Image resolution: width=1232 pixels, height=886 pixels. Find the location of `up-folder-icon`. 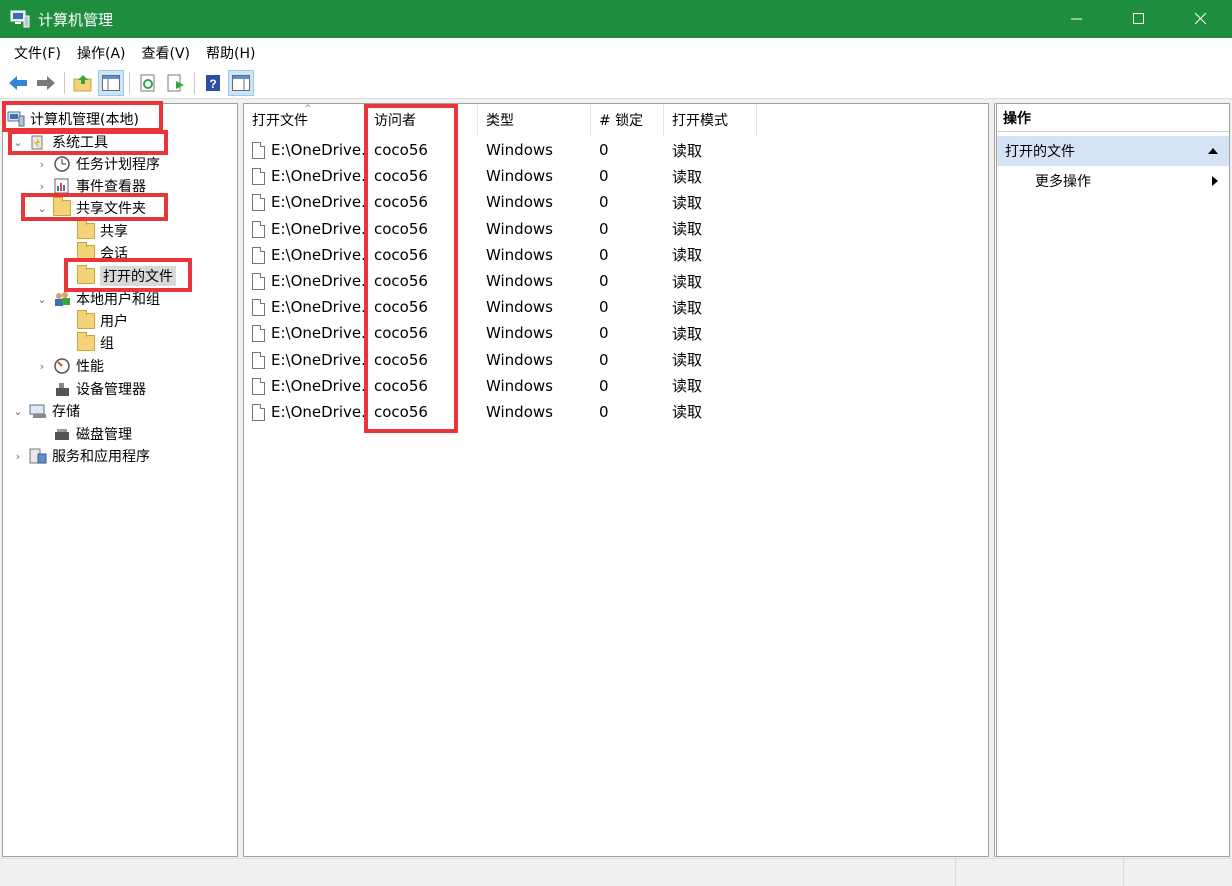

up-folder-icon is located at coordinates (82, 82).